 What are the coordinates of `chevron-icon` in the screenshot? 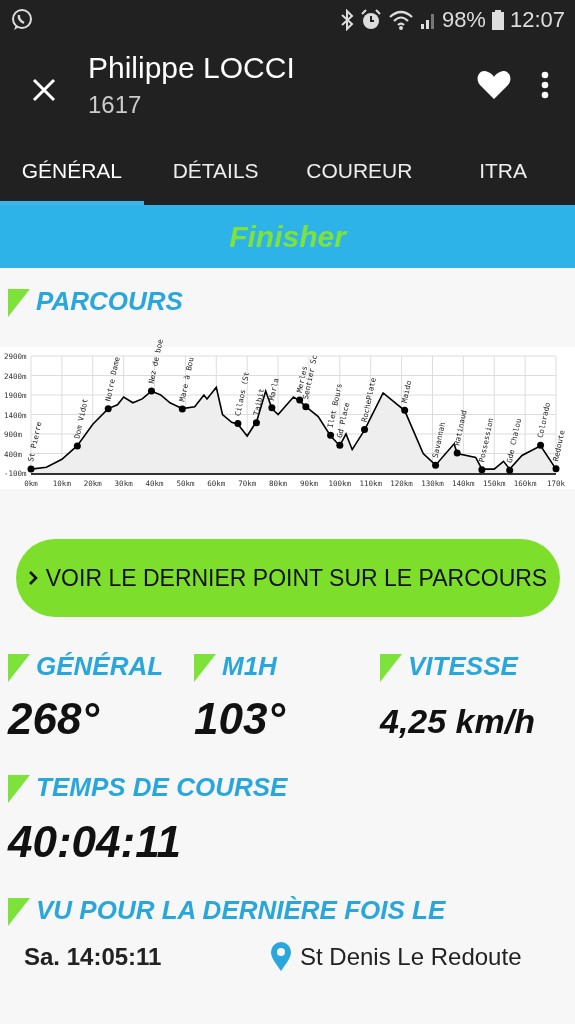 It's located at (32, 578).